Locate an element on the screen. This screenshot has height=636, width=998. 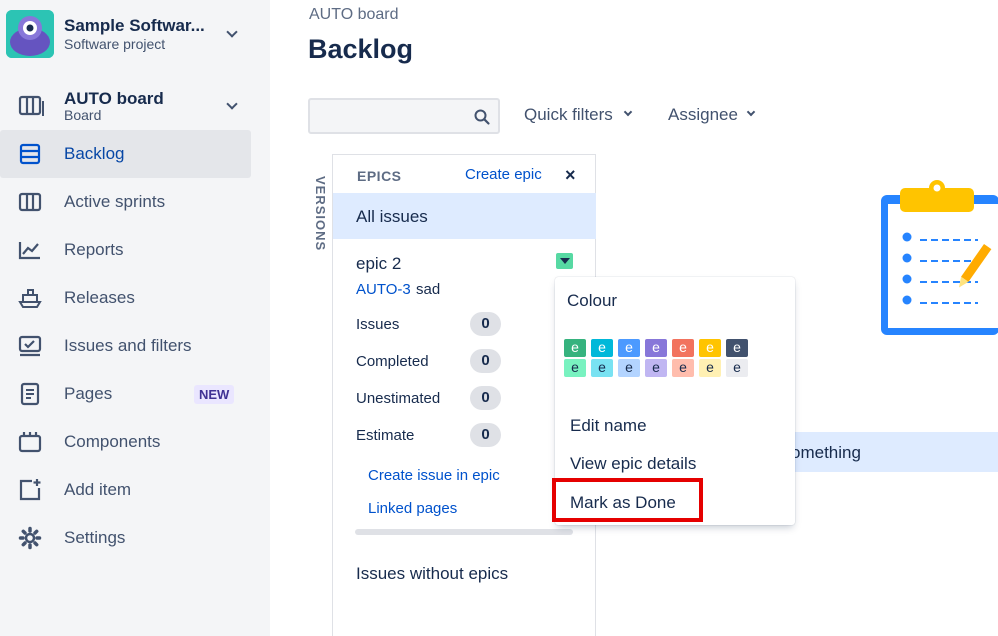
quick-filters-label: Quick filters is located at coordinates (568, 114).